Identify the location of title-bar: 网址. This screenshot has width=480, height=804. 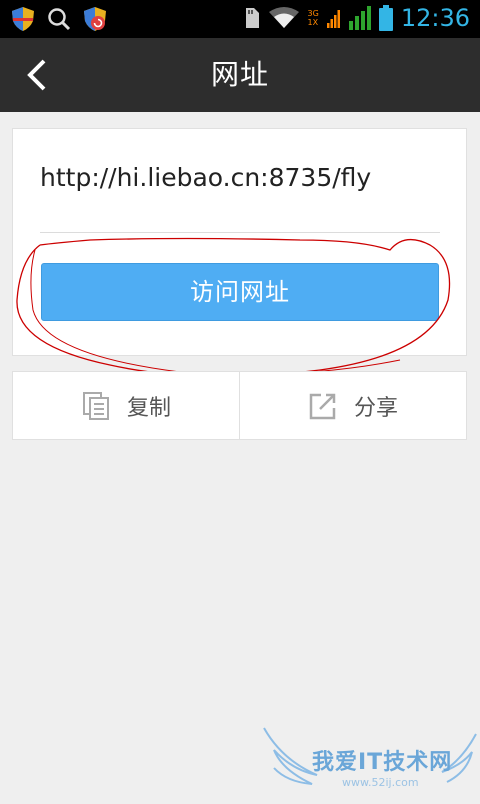
(240, 75).